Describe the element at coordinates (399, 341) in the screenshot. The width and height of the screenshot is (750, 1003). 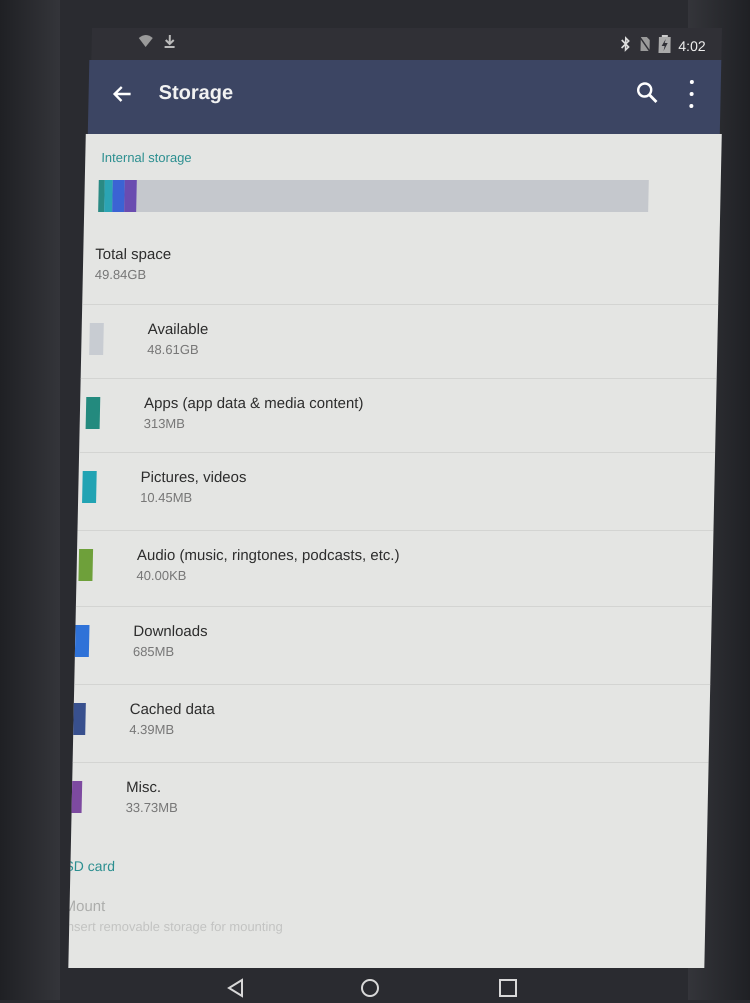
I see `storage-item-available: Available 48.61GB` at that location.